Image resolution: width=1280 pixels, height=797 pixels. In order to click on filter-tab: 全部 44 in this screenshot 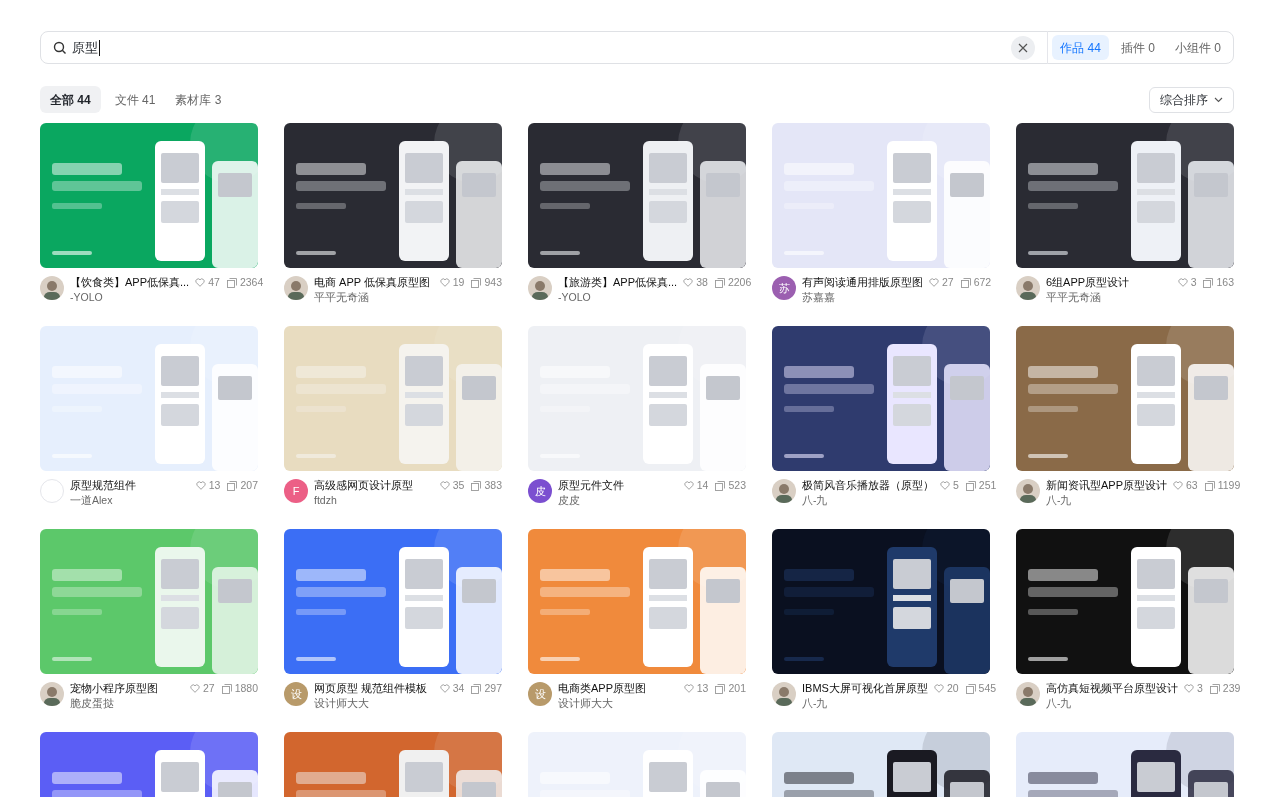, I will do `click(70, 99)`.